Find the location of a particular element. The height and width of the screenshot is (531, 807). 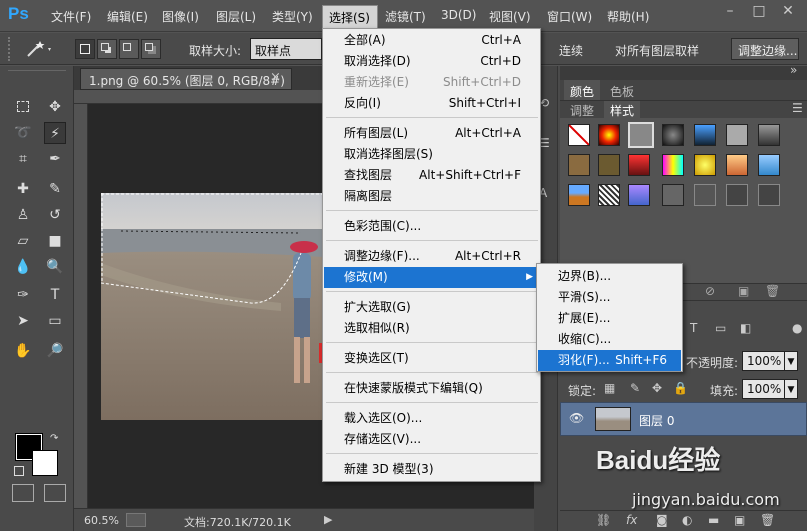

menu-filter: 滤镜(T) is located at coordinates (405, 16).